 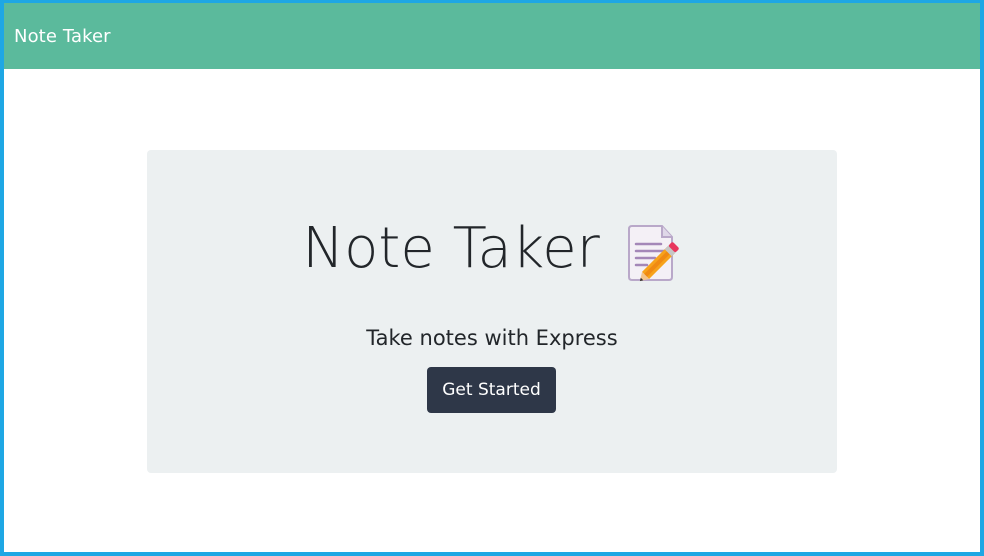 What do you see at coordinates (492, 36) in the screenshot?
I see `navbar: Note Taker` at bounding box center [492, 36].